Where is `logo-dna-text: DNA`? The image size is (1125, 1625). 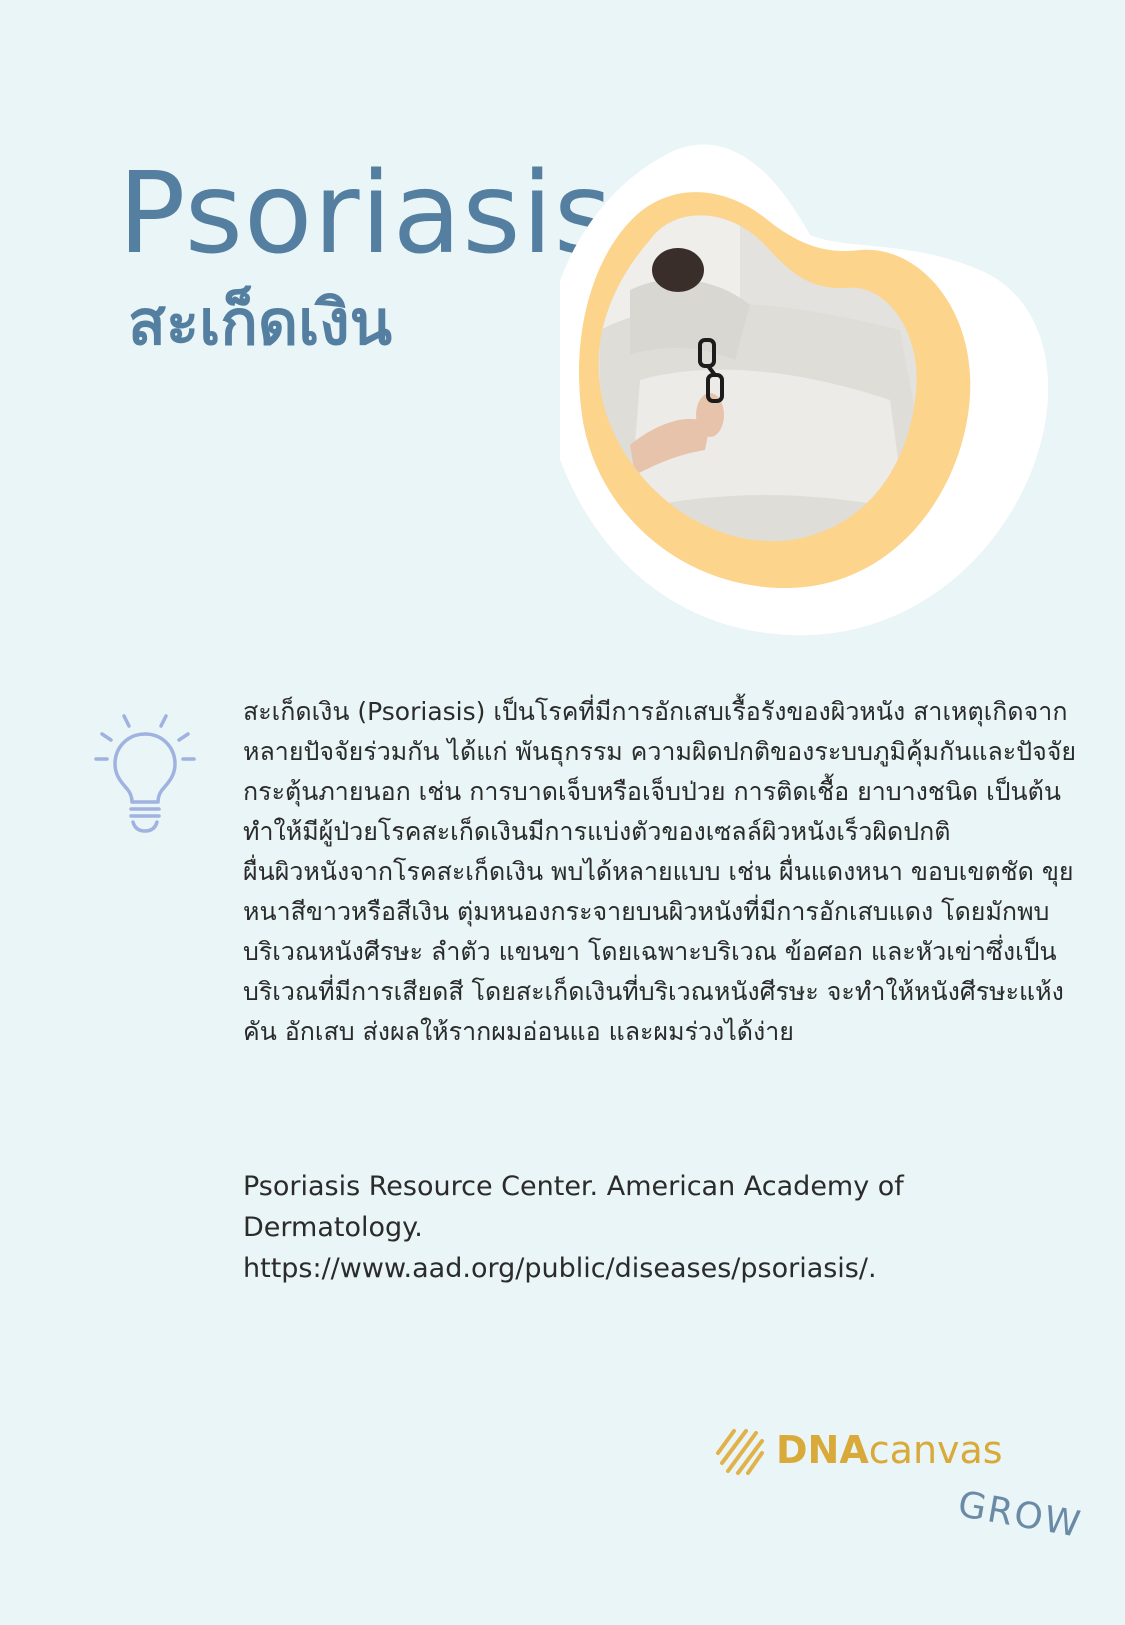 logo-dna-text: DNA is located at coordinates (822, 1450).